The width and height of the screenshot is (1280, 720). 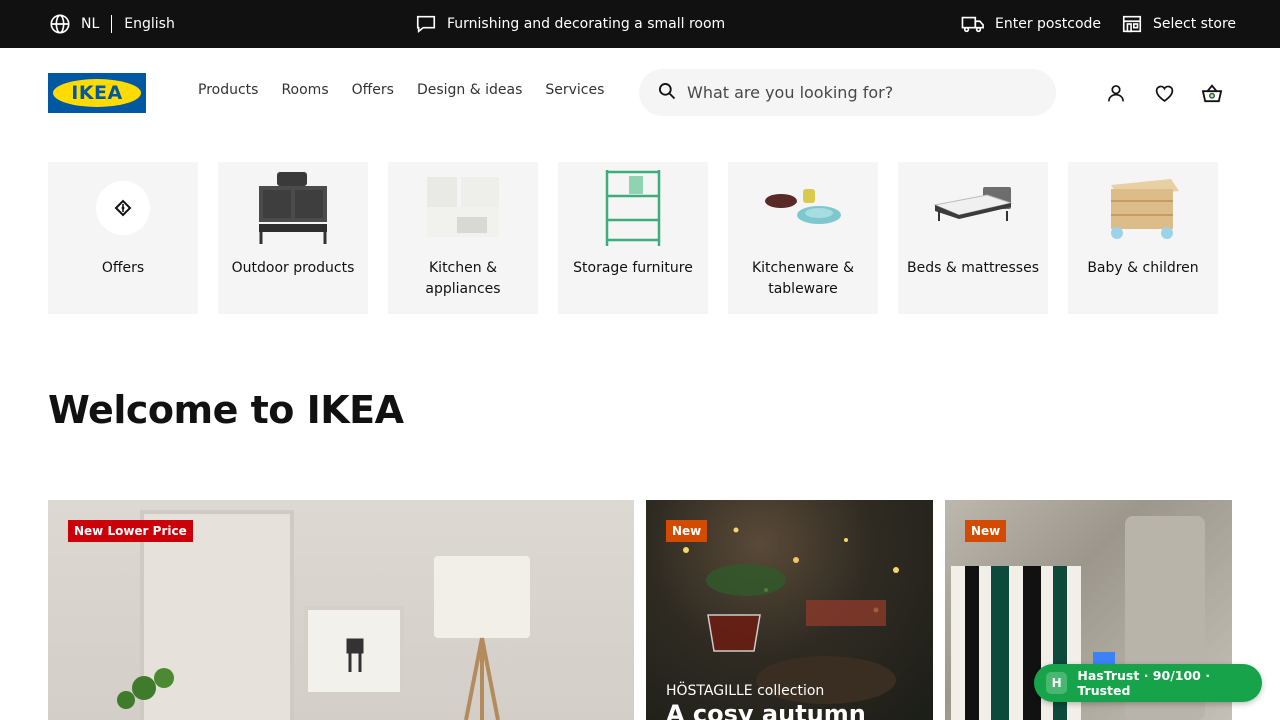 What do you see at coordinates (574, 90) in the screenshot?
I see `nav-services: Services` at bounding box center [574, 90].